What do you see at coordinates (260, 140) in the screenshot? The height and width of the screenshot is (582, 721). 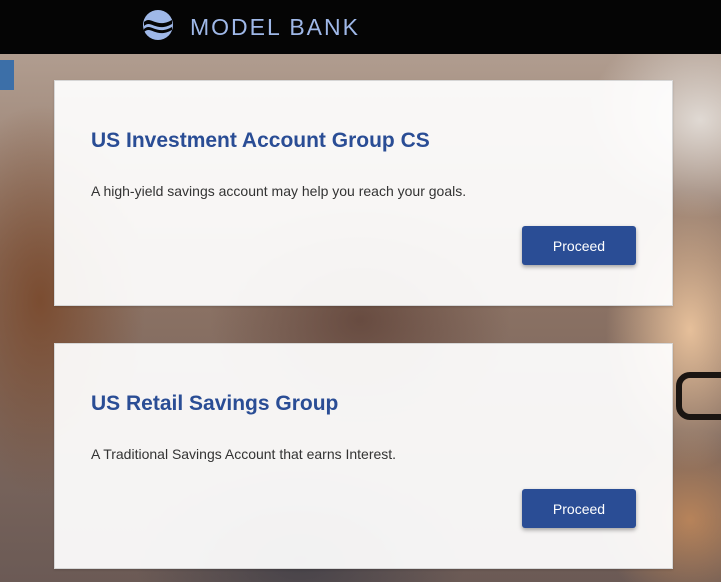 I see `product-title: US Investment Account Group CS` at bounding box center [260, 140].